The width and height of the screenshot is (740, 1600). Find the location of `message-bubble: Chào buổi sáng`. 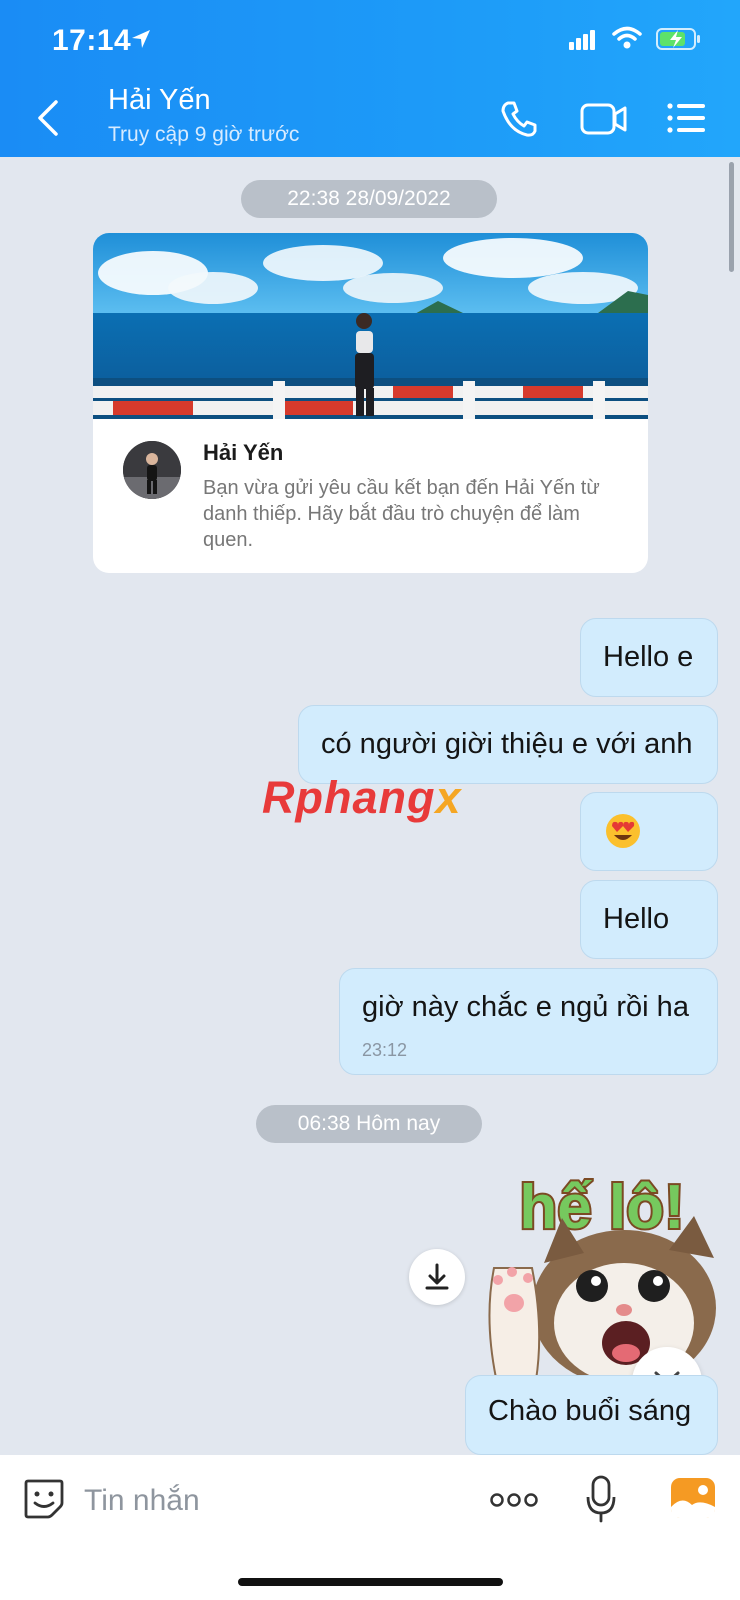

message-bubble: Chào buổi sáng is located at coordinates (591, 1415).